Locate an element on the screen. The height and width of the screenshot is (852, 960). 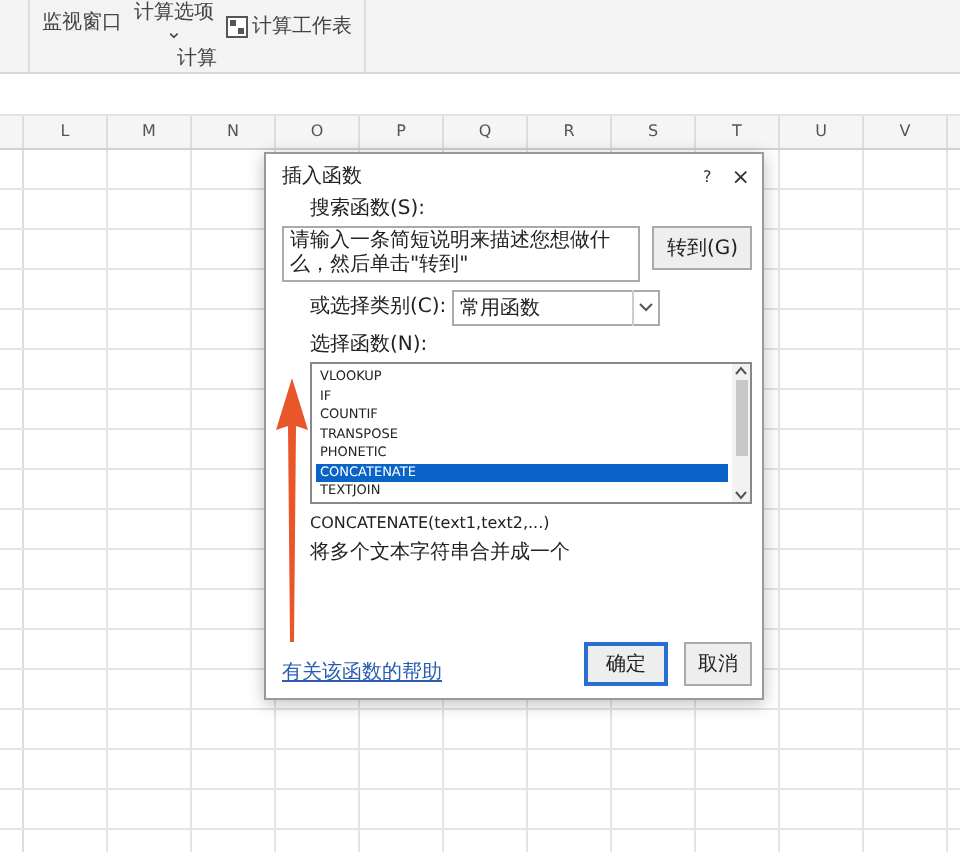
column-header: R is located at coordinates (570, 132).